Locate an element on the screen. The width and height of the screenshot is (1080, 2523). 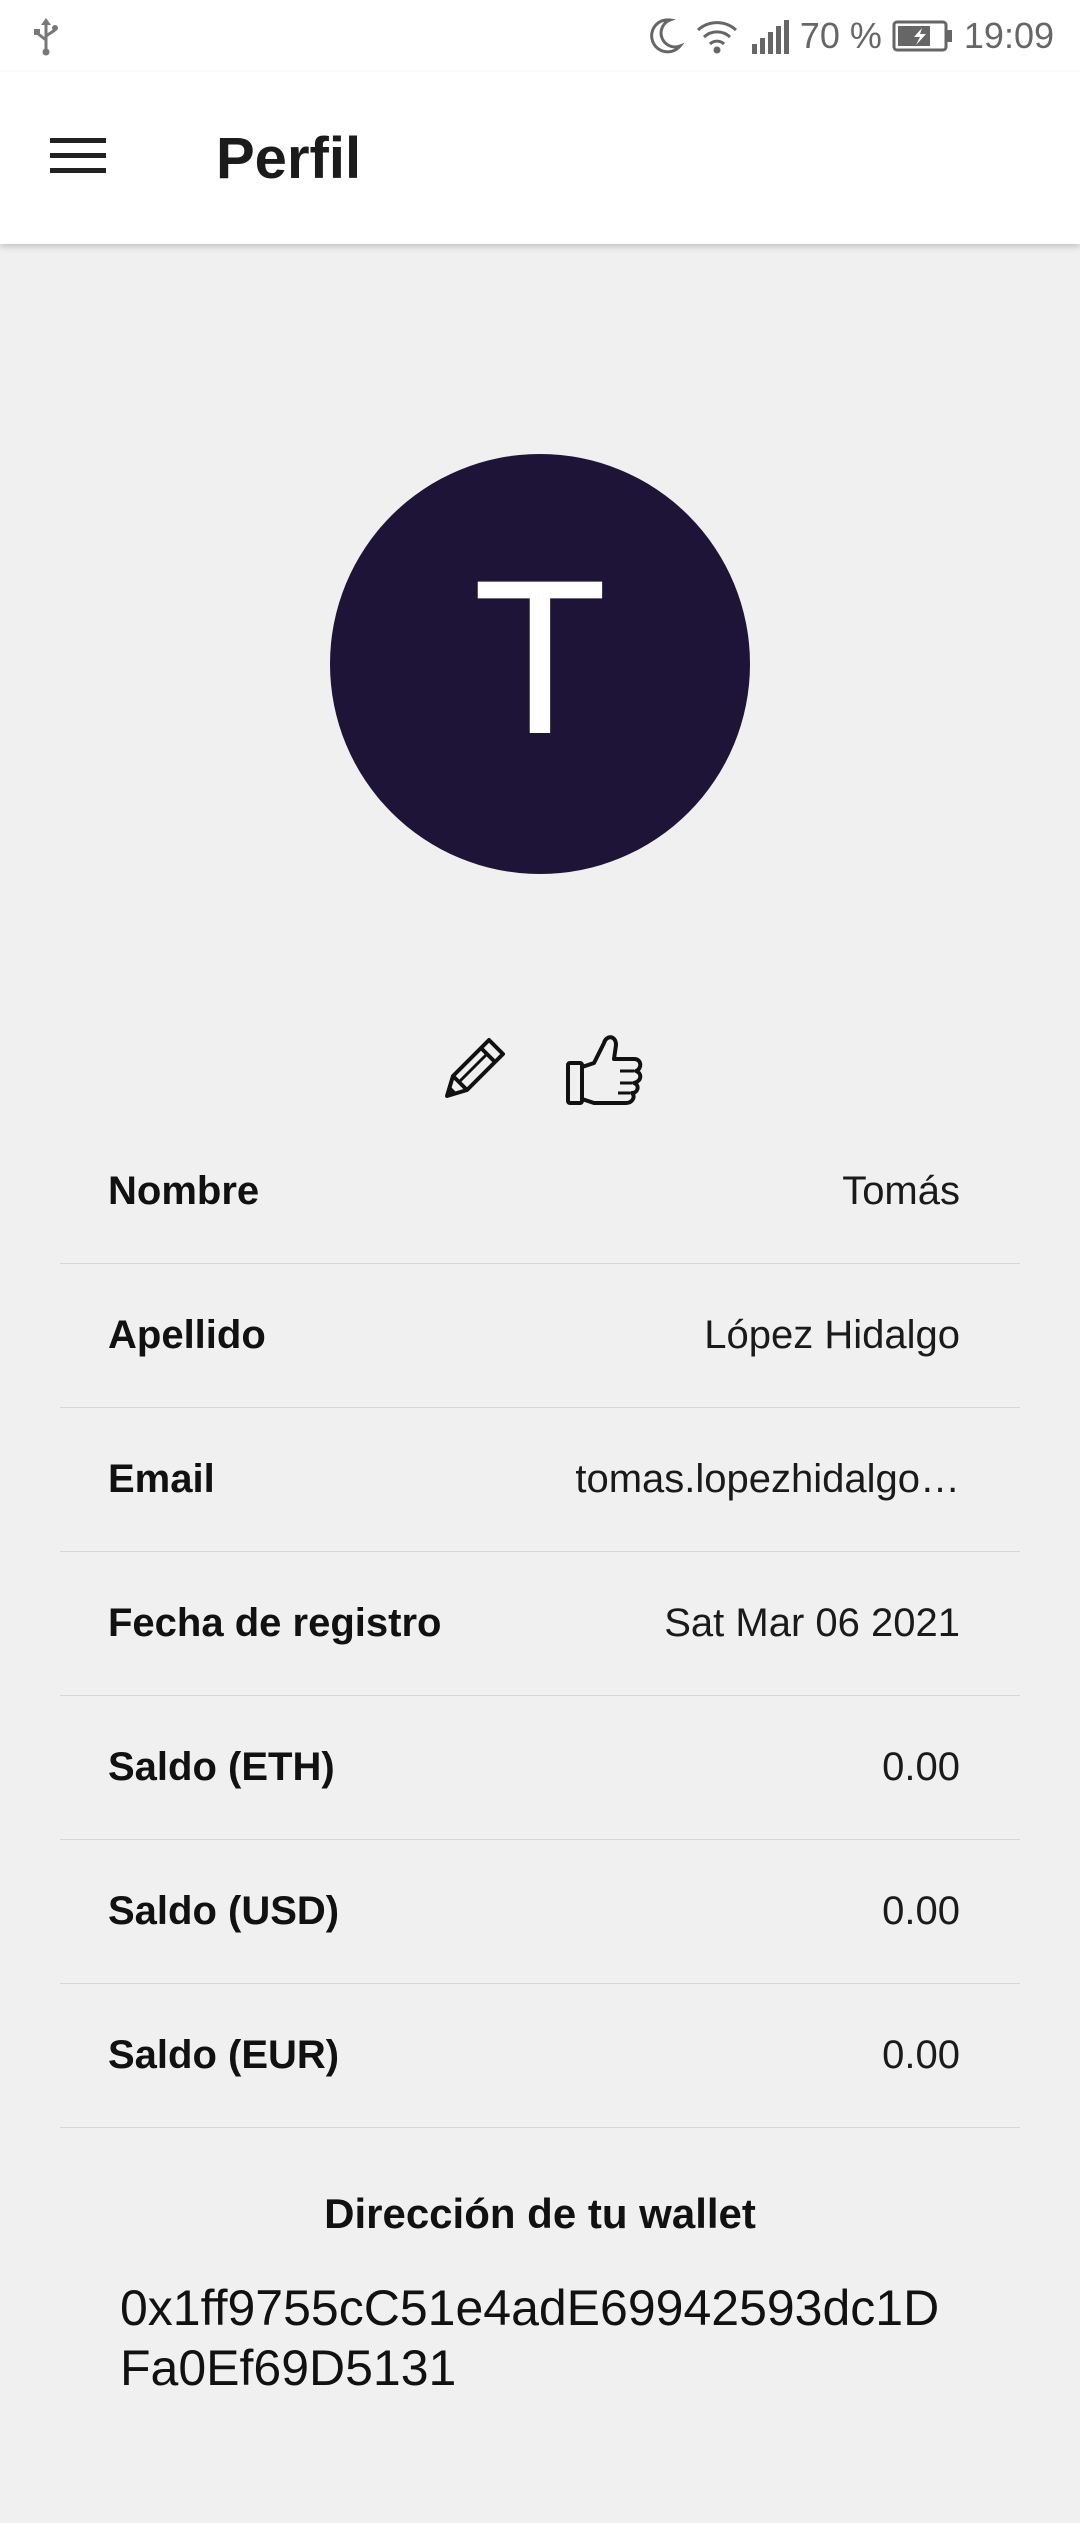
like-button is located at coordinates (605, 1070).